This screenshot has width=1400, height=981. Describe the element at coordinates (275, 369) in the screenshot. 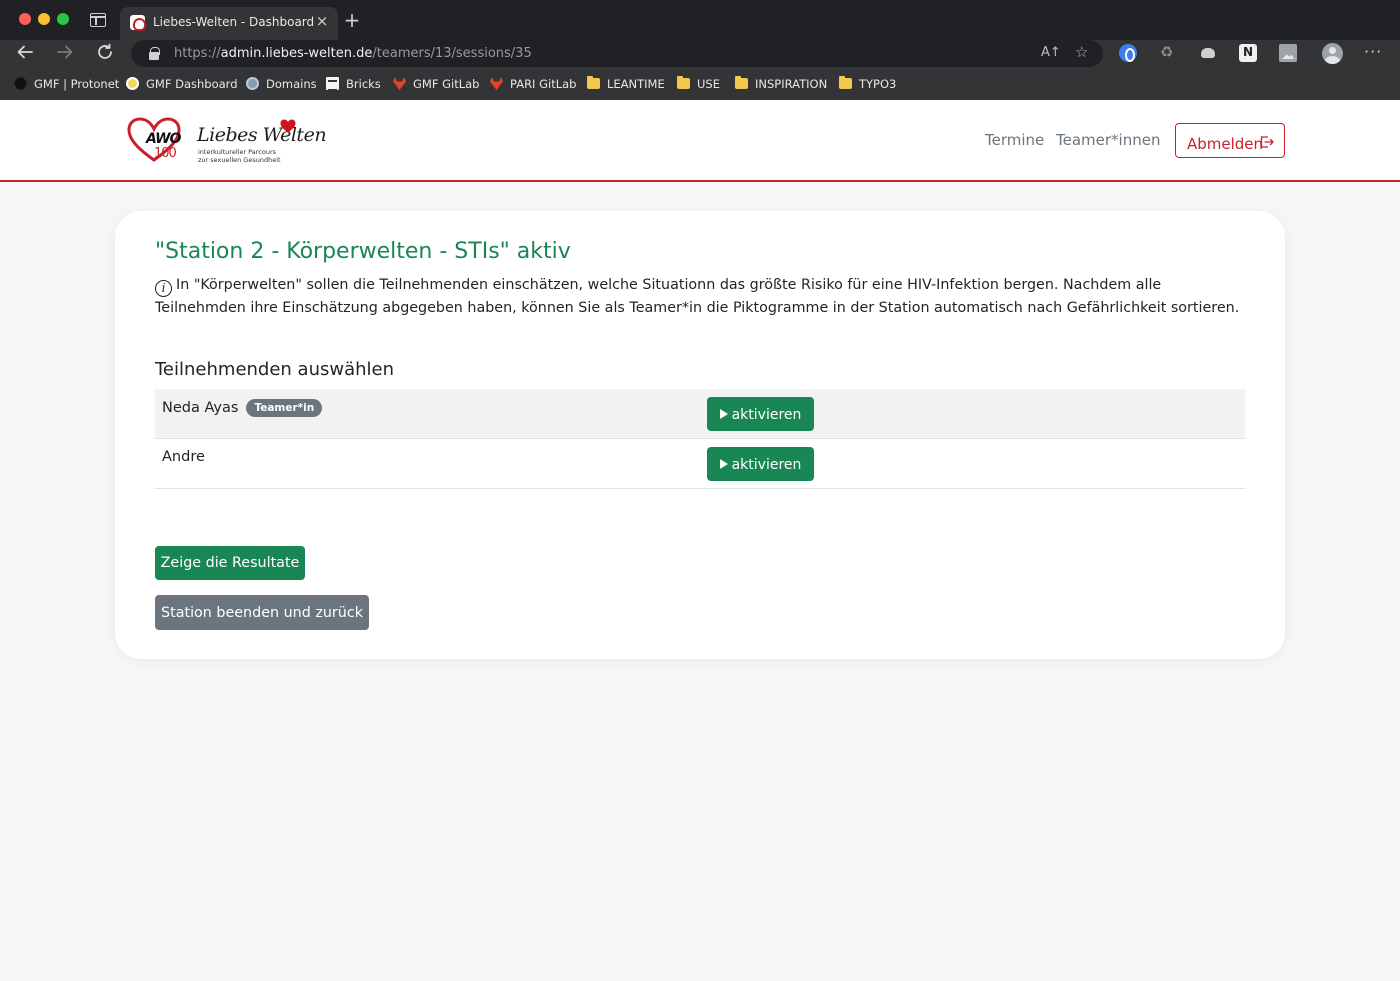

I see `section-title: Teilnehmenden auswählen` at that location.